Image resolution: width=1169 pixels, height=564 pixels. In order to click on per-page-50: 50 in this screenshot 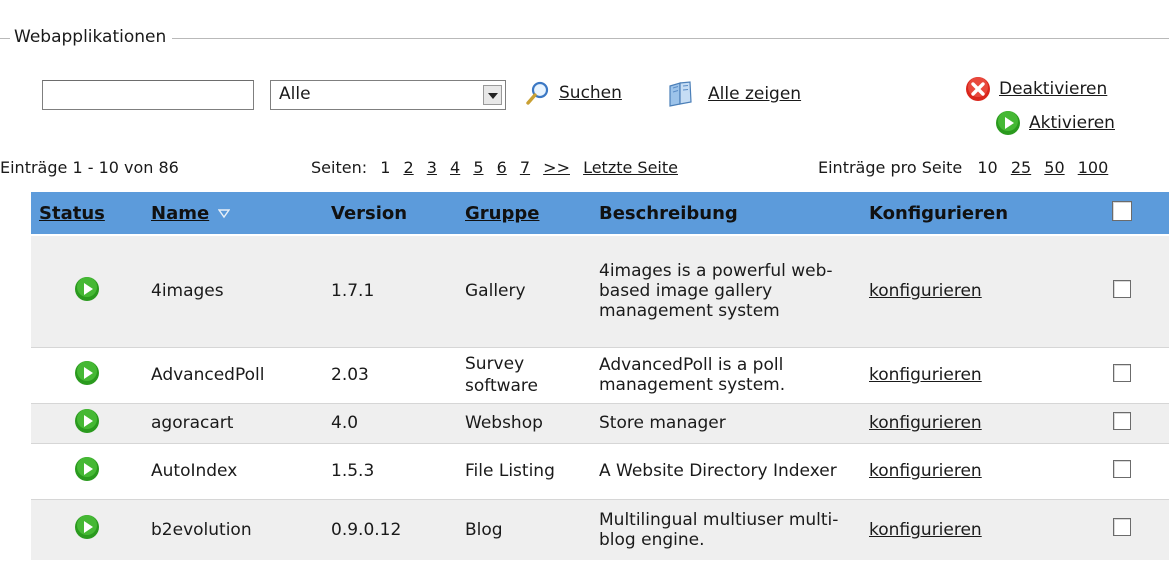, I will do `click(1054, 167)`.